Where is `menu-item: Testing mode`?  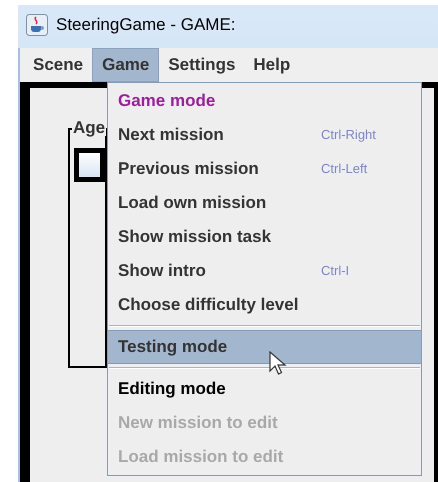 menu-item: Testing mode is located at coordinates (264, 347).